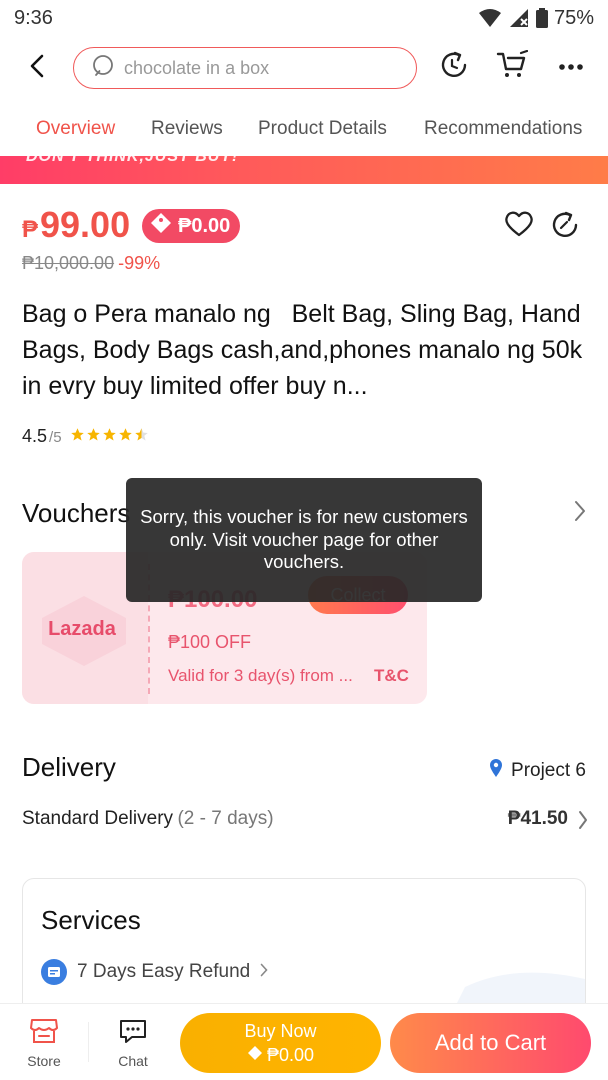 The width and height of the screenshot is (608, 1080). I want to click on chat-button: Chat, so click(133, 1043).